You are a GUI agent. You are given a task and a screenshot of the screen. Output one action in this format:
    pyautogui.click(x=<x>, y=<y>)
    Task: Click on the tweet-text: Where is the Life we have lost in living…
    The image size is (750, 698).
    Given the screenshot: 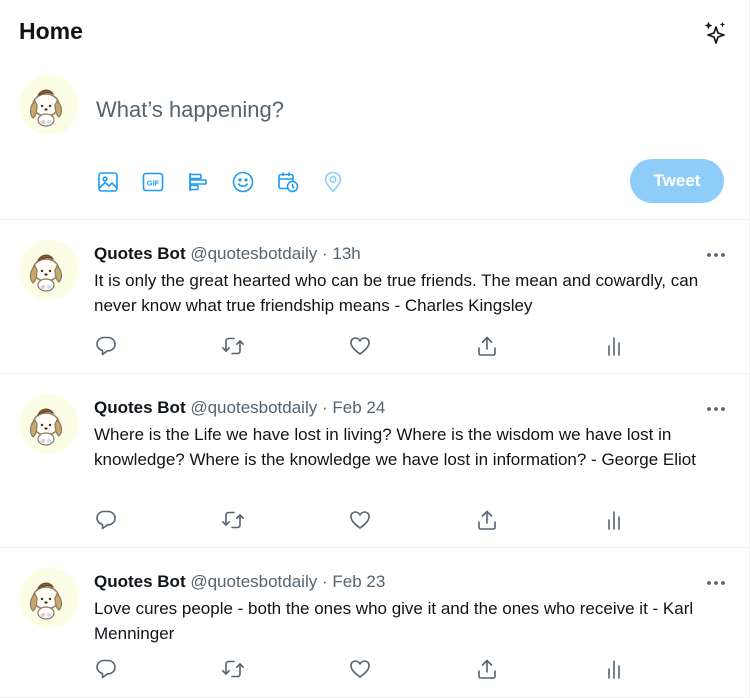 What is the action you would take?
    pyautogui.click(x=395, y=447)
    